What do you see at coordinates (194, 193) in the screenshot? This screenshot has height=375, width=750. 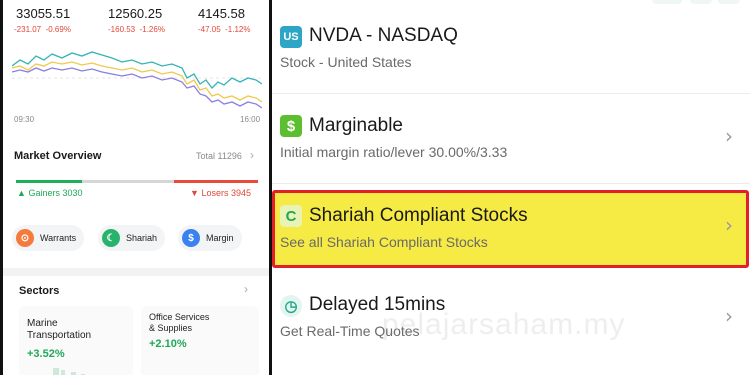 I see `triangle-down-icon: ▼` at bounding box center [194, 193].